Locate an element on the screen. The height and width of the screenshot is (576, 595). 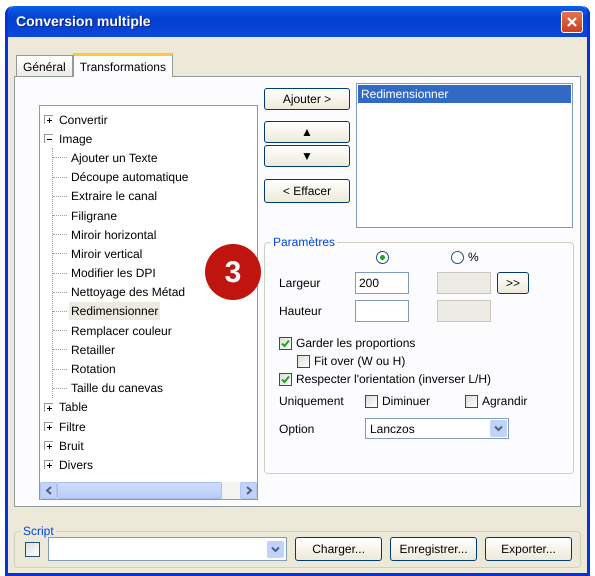
tree-item: Nettoyage des Métad is located at coordinates (128, 292).